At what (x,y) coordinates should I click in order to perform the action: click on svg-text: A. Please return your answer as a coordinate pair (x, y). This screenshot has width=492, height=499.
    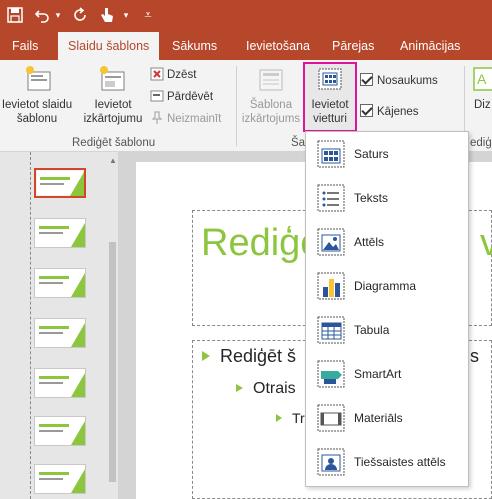
    Looking at the image, I should click on (482, 79).